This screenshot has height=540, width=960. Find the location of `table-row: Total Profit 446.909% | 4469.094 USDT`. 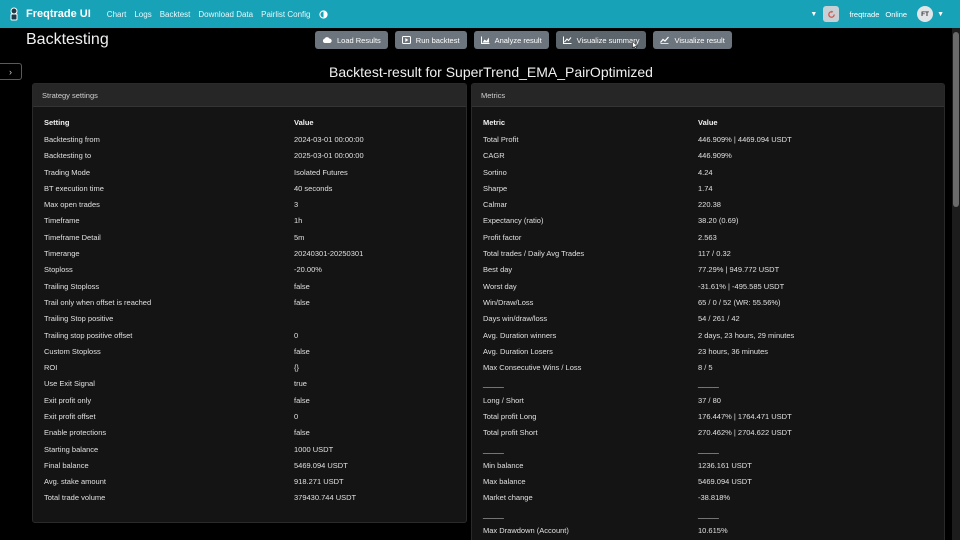

table-row: Total Profit 446.909% | 4469.094 USDT is located at coordinates (708, 139).